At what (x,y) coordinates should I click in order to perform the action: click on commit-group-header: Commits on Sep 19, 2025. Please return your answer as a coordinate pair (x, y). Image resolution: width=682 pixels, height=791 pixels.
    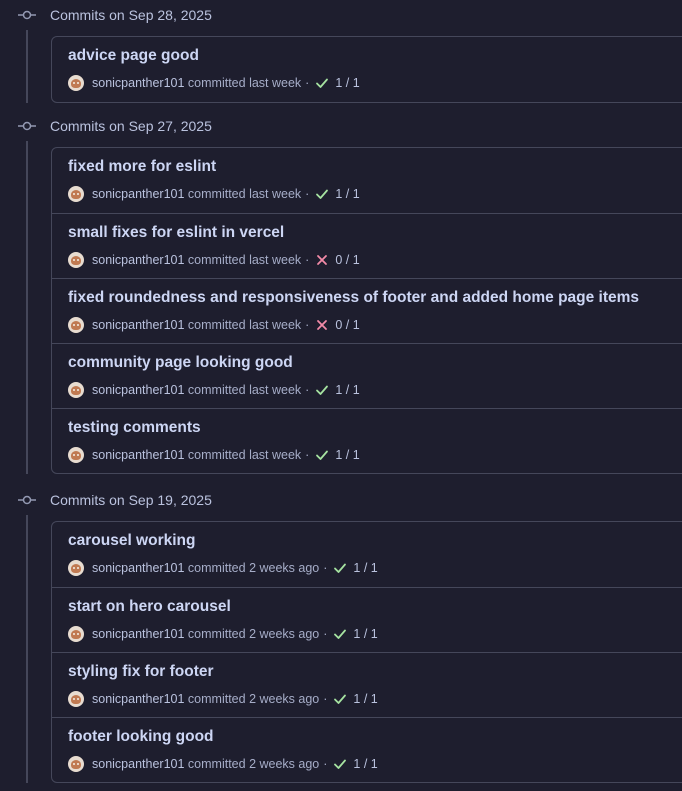
    Looking at the image, I should click on (341, 500).